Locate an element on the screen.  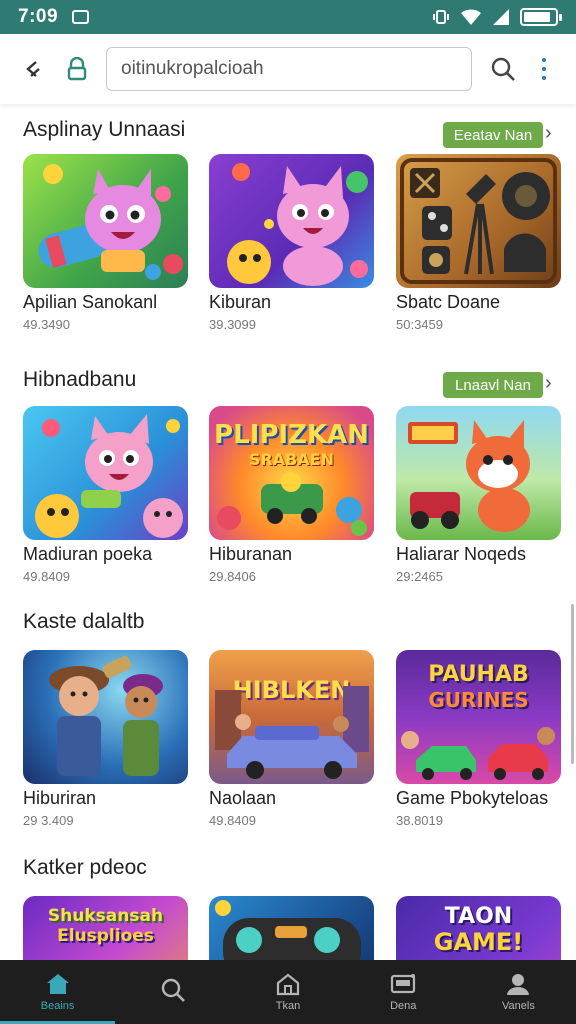
nav-label: Beains is located at coordinates (57, 1006).